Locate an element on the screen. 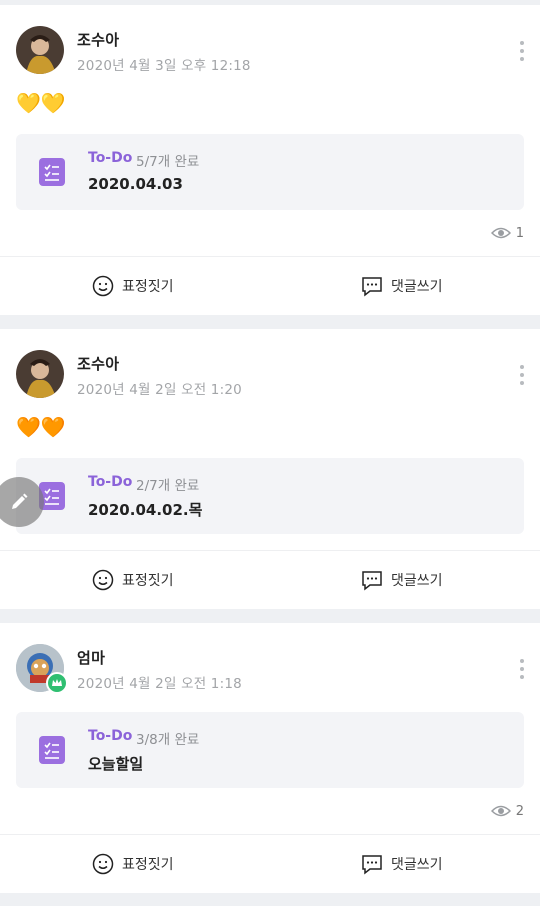 This screenshot has height=906, width=540. todo-title: 2020.04.02.목 is located at coordinates (145, 510).